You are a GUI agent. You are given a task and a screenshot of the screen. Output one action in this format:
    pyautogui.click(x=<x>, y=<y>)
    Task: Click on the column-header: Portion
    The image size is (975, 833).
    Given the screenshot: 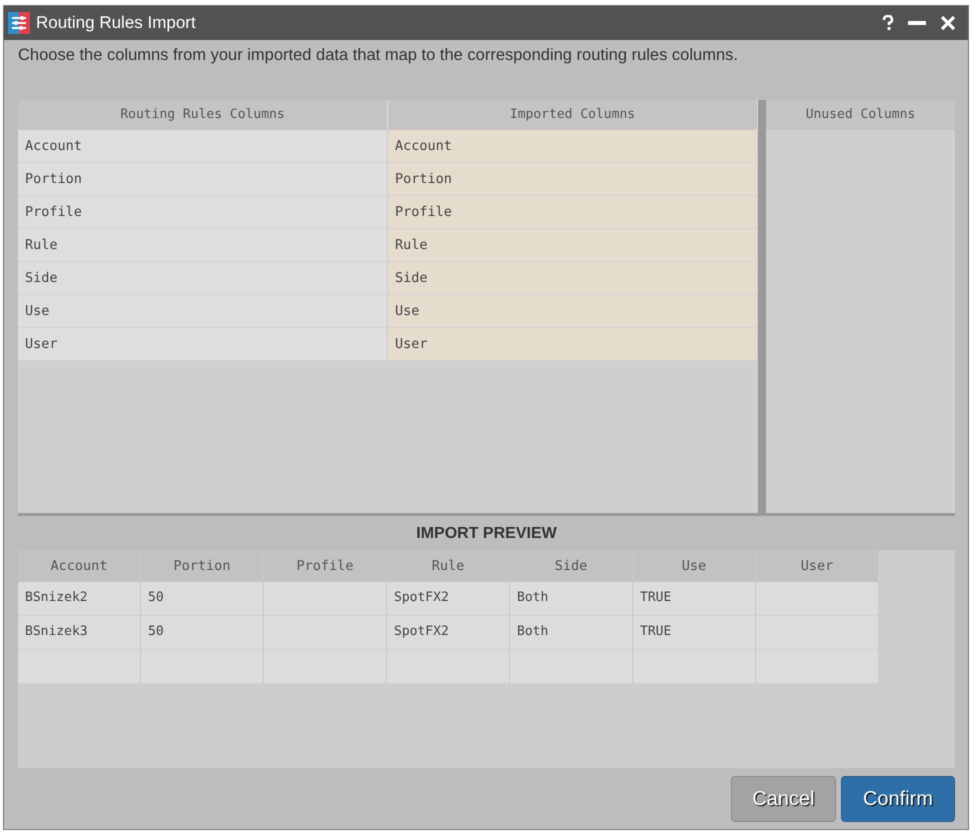 What is the action you would take?
    pyautogui.click(x=202, y=566)
    